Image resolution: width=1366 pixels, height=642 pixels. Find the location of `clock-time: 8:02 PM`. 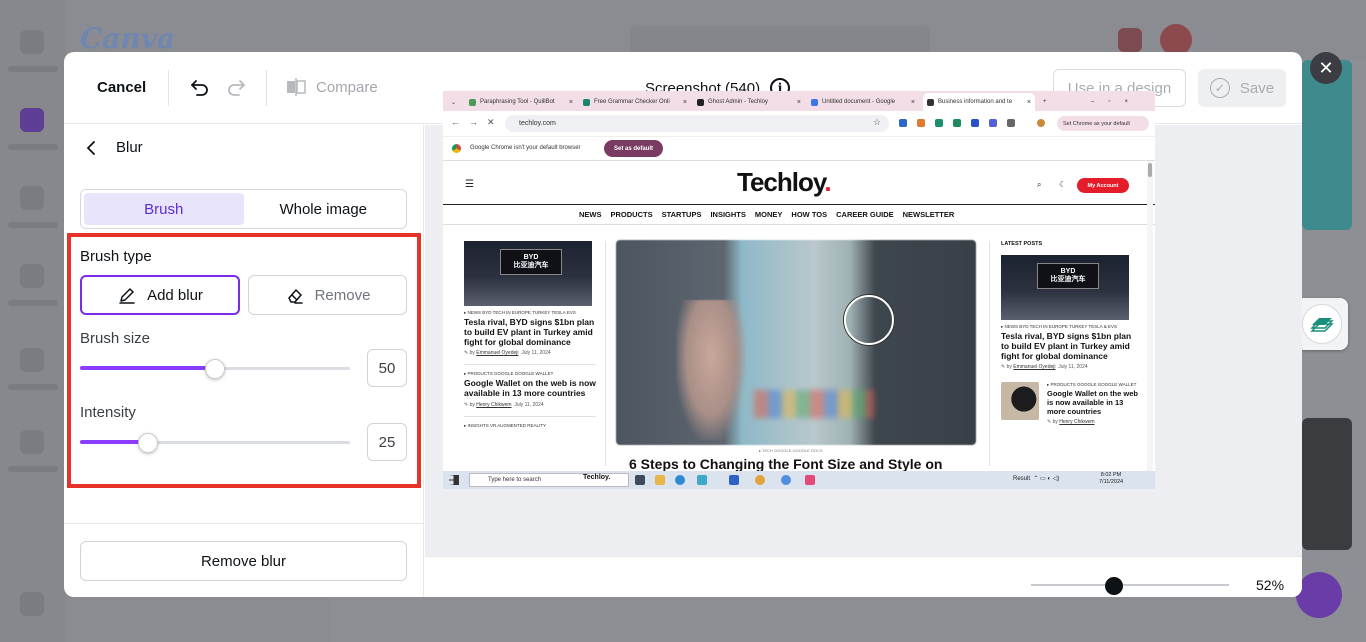

clock-time: 8:02 PM is located at coordinates (1111, 475).